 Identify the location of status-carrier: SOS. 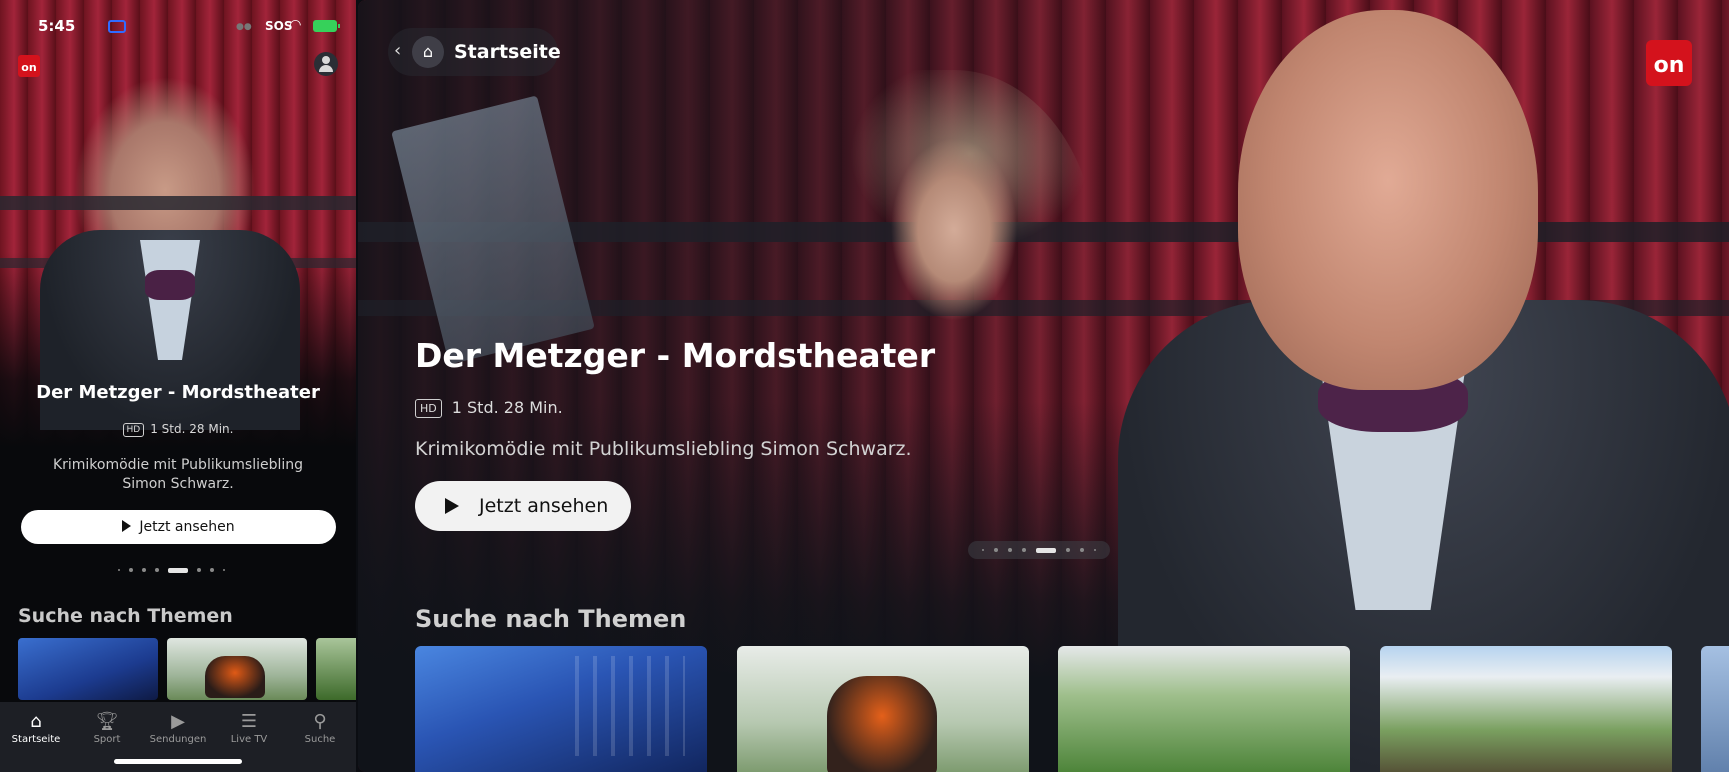
(279, 26).